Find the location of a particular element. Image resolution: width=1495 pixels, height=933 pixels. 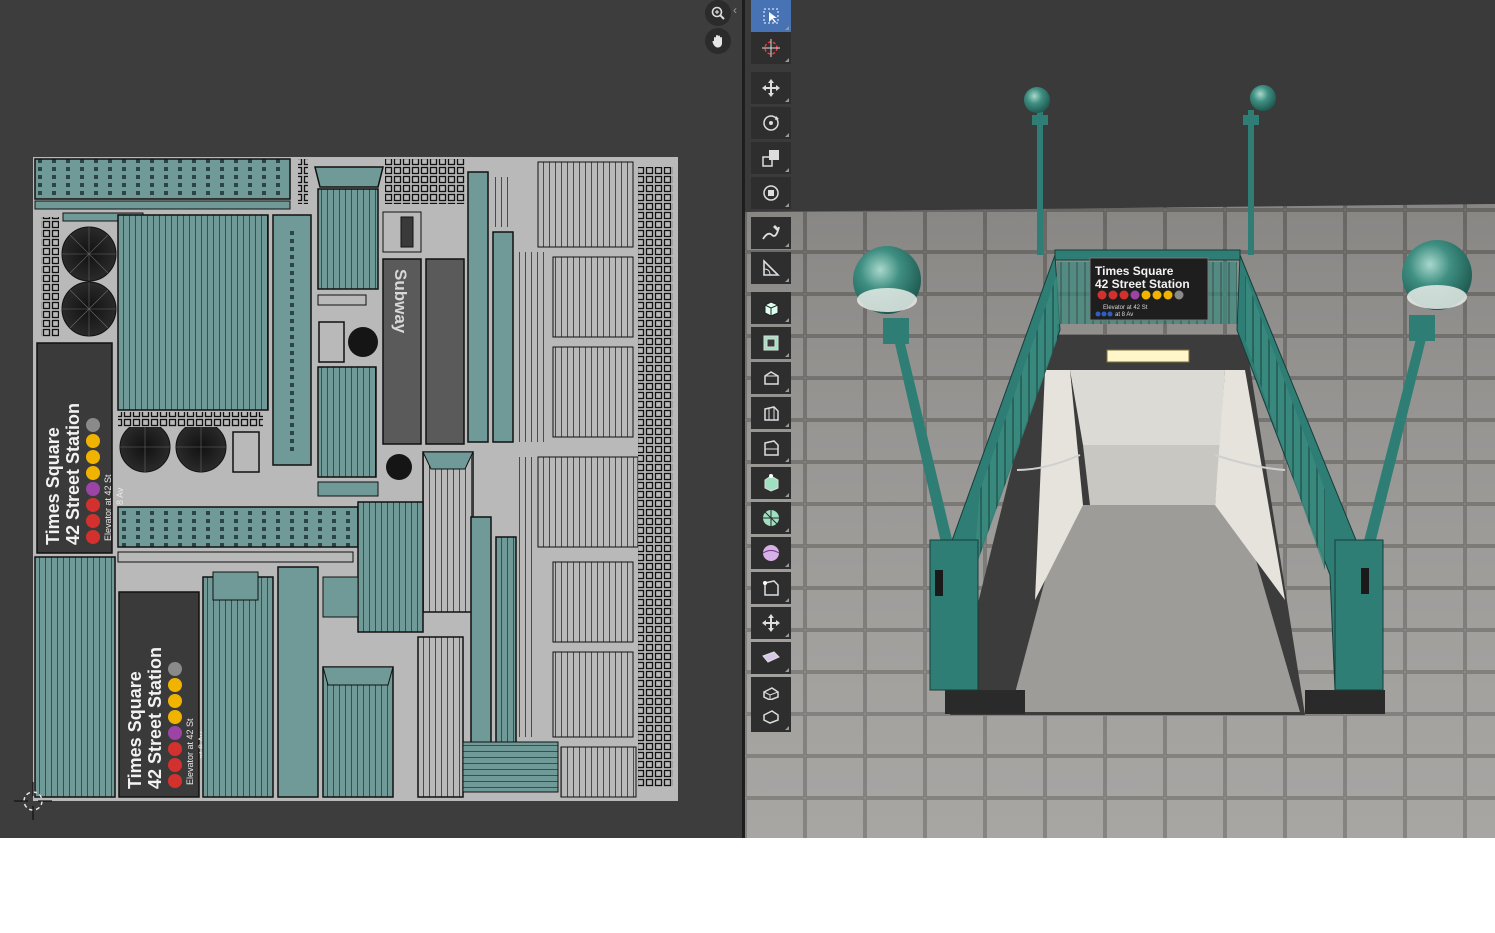

tool-select-box is located at coordinates (771, 16).